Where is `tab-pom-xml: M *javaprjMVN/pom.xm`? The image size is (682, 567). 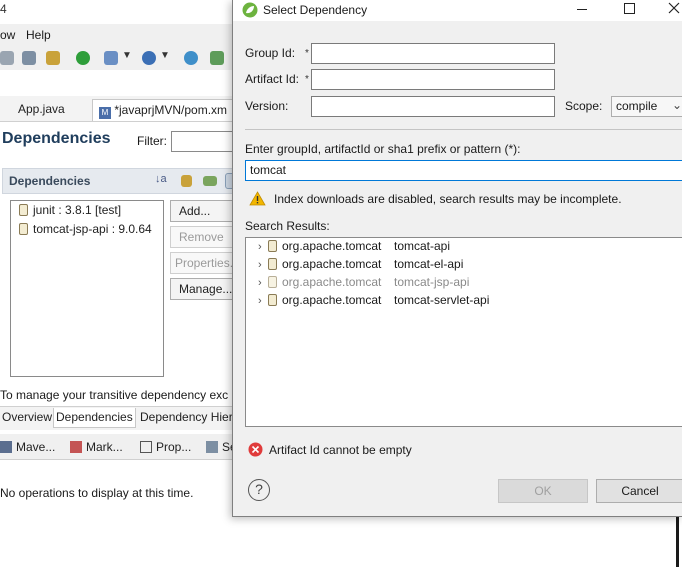 tab-pom-xml: M *javaprjMVN/pom.xm is located at coordinates (163, 110).